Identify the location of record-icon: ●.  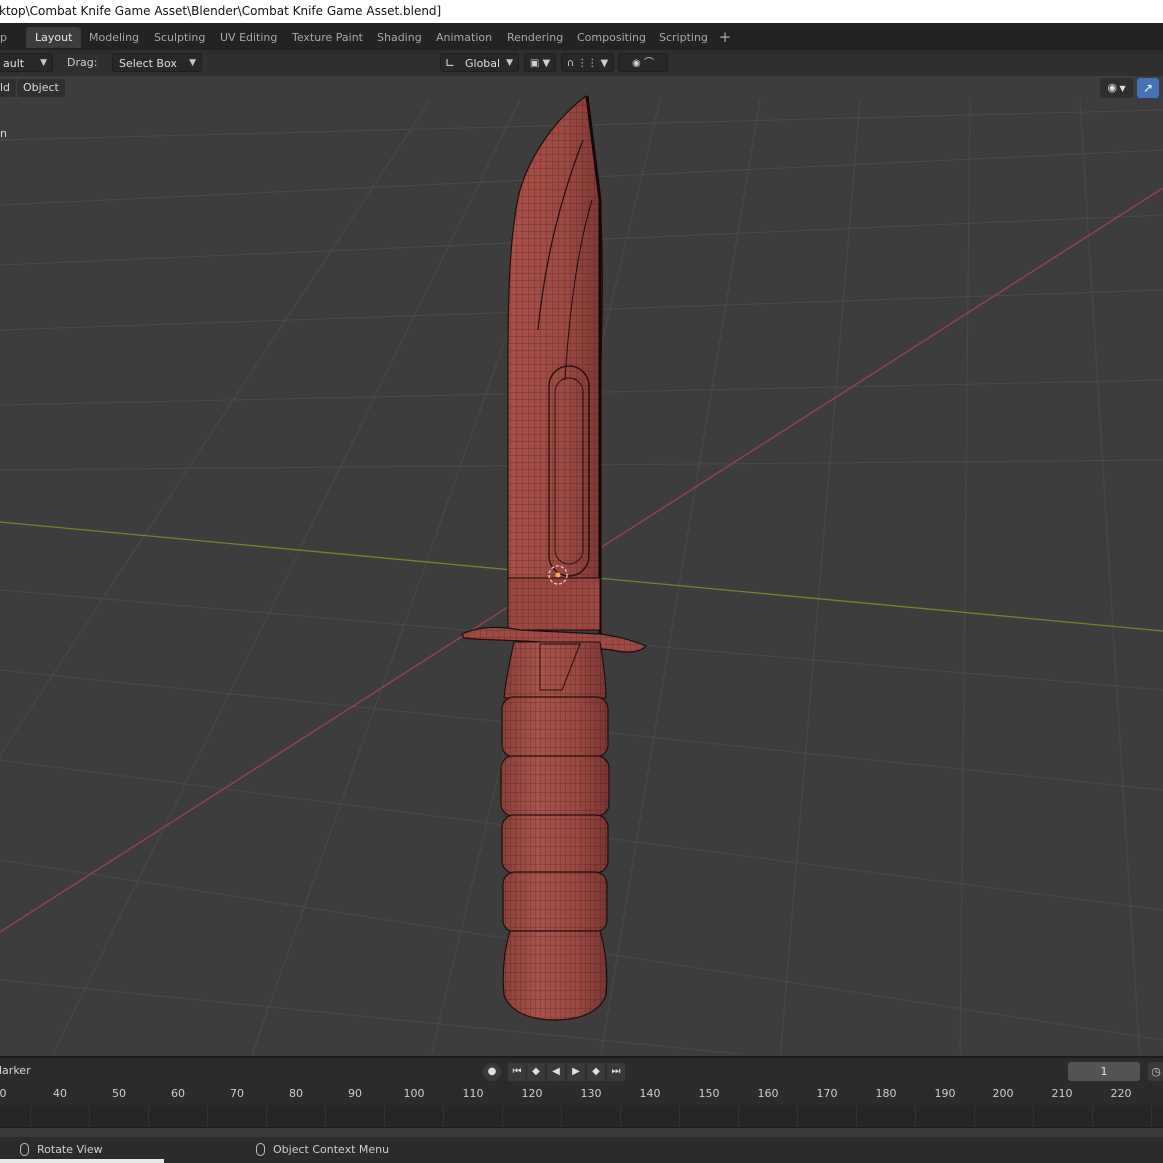
(492, 1071).